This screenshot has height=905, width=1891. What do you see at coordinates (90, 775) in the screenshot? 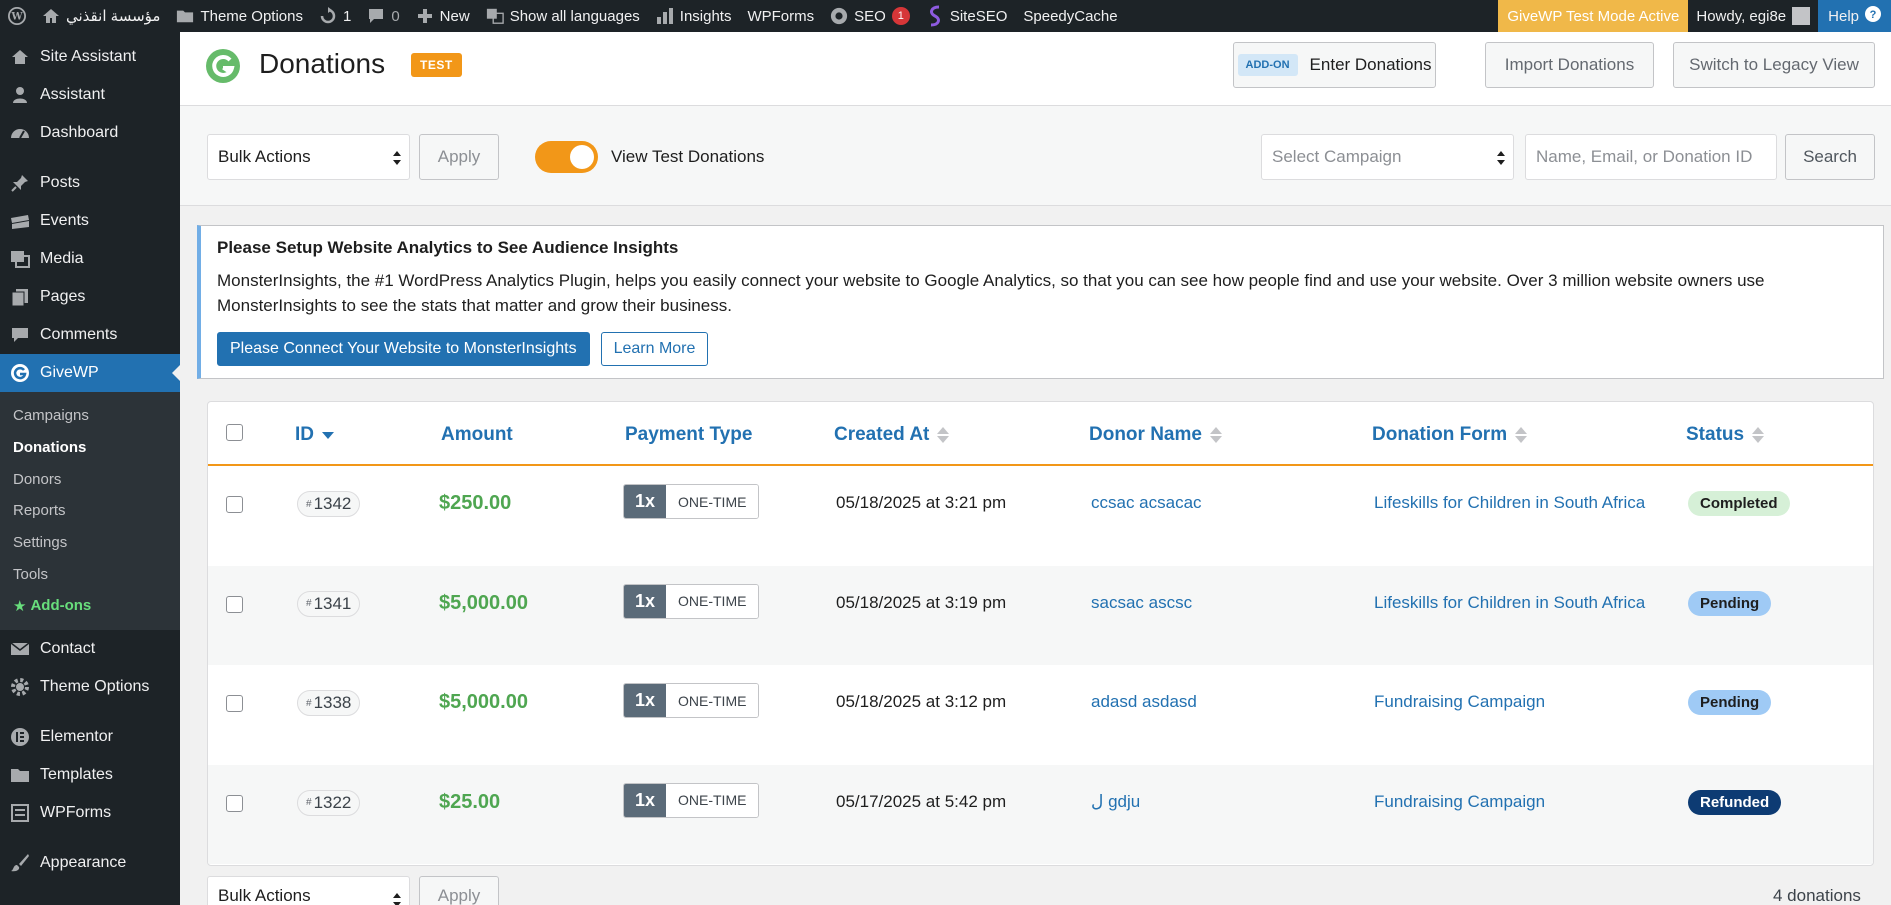
I see `sidebar-item-templates: Templates` at bounding box center [90, 775].